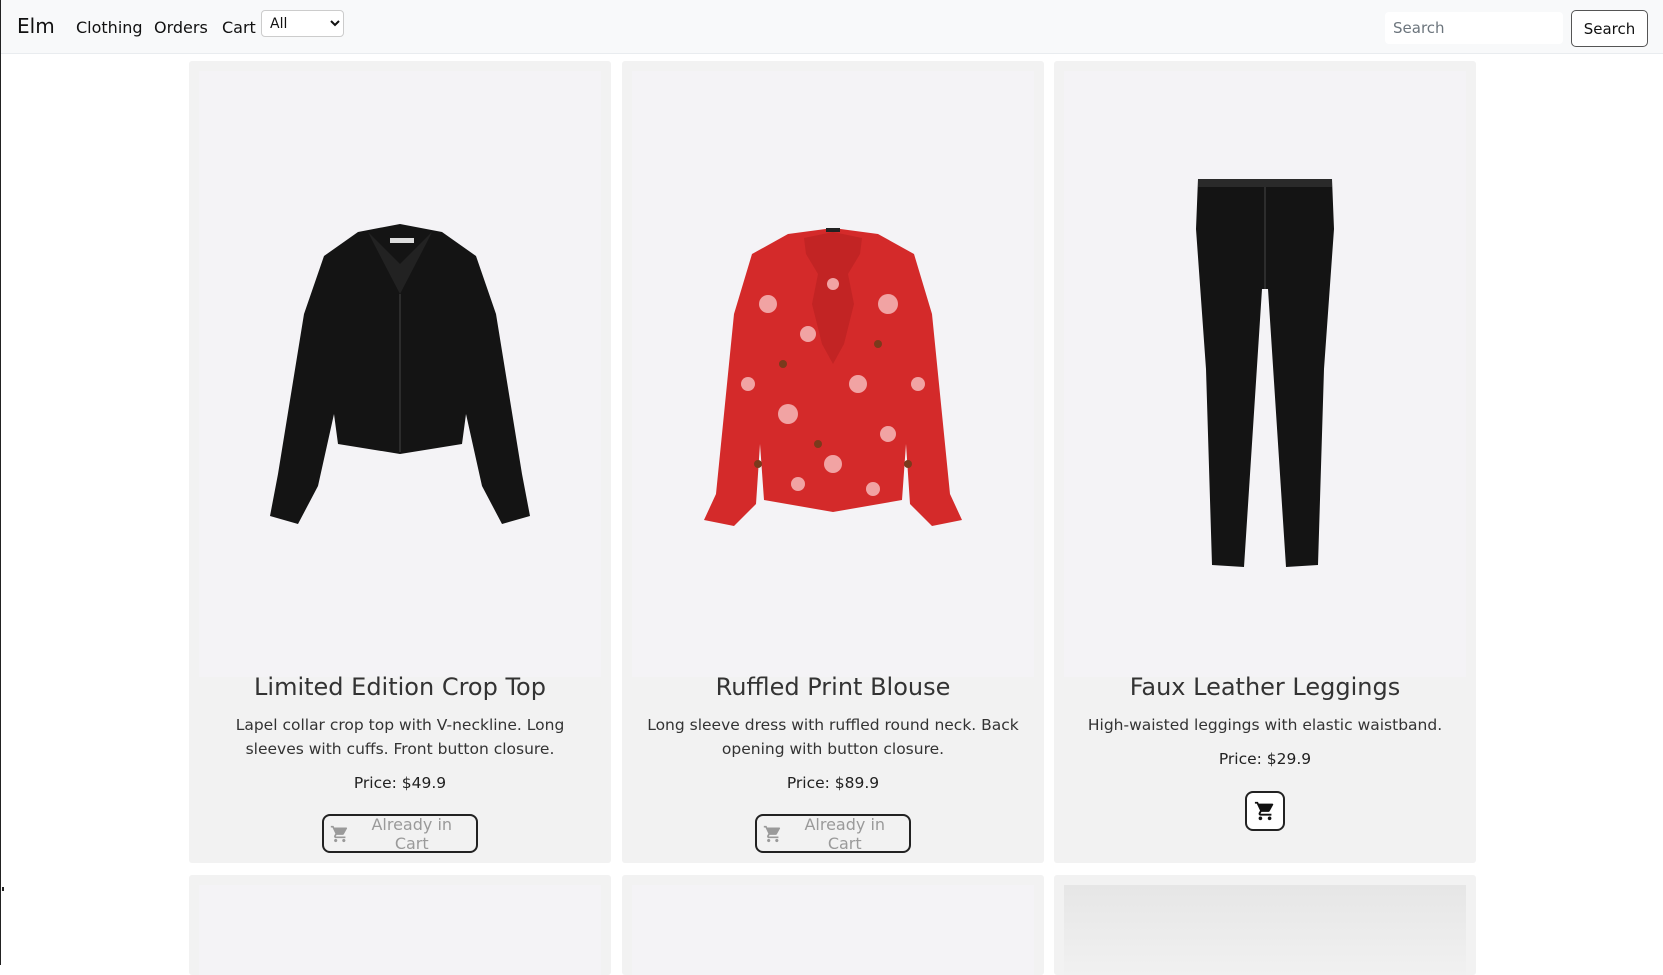 This screenshot has width=1663, height=975. Describe the element at coordinates (181, 27) in the screenshot. I see `nav-link-orders: Orders` at that location.